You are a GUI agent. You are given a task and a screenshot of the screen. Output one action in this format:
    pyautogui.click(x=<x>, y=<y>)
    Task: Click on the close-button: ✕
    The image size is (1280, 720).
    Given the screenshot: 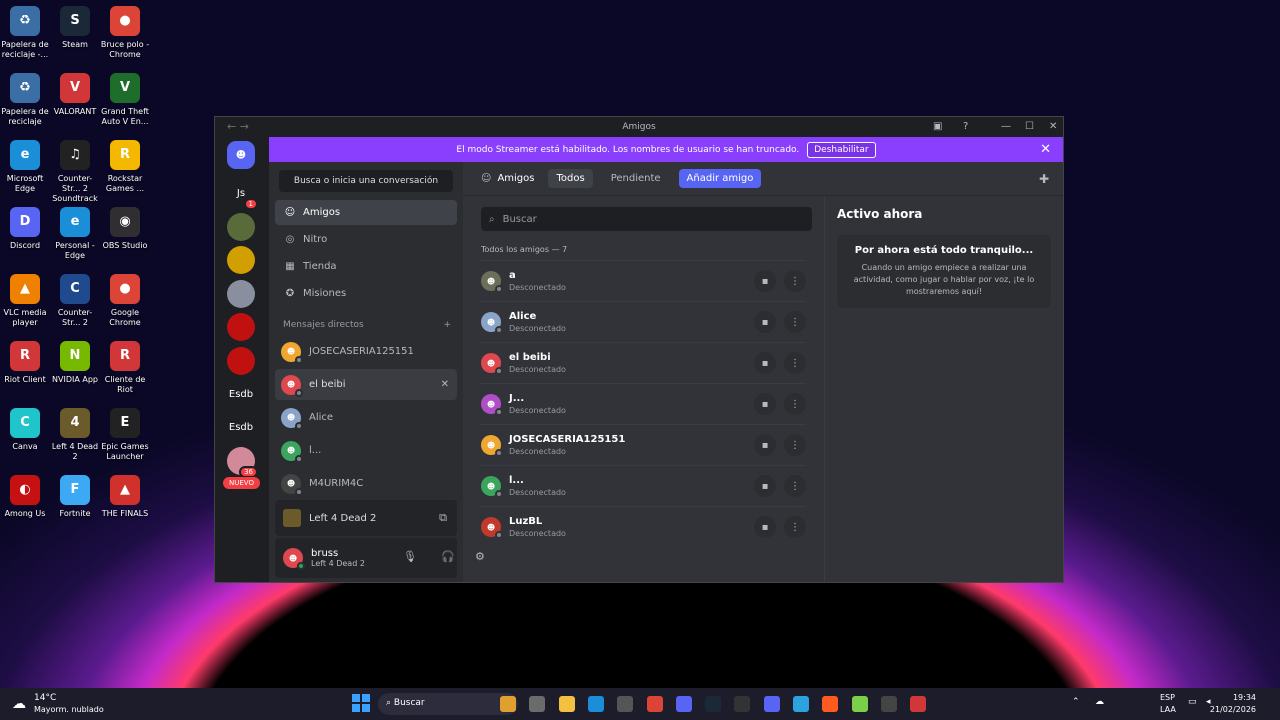 What is the action you would take?
    pyautogui.click(x=1053, y=126)
    